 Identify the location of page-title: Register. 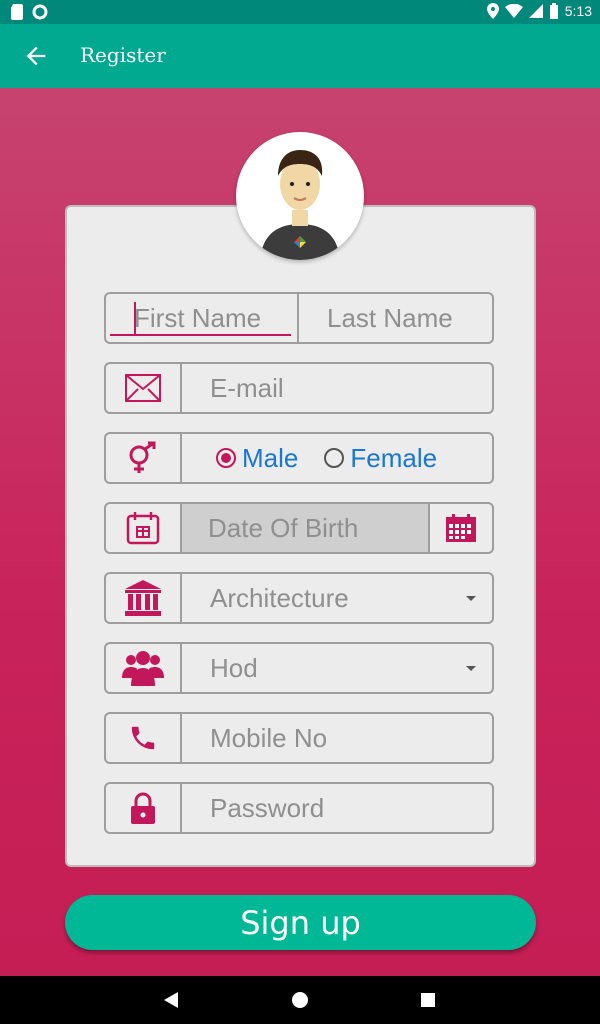
(123, 55).